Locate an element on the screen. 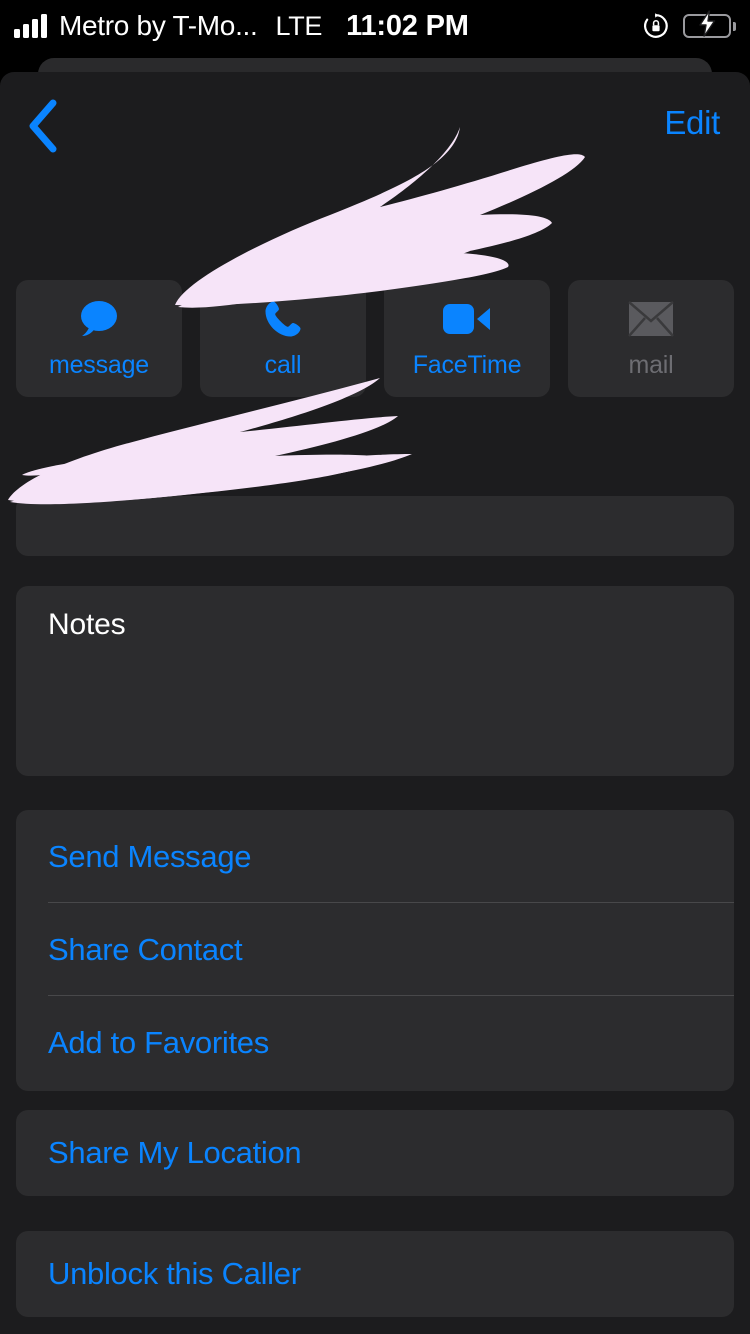 The width and height of the screenshot is (750, 1334). call-tile: call is located at coordinates (283, 338).